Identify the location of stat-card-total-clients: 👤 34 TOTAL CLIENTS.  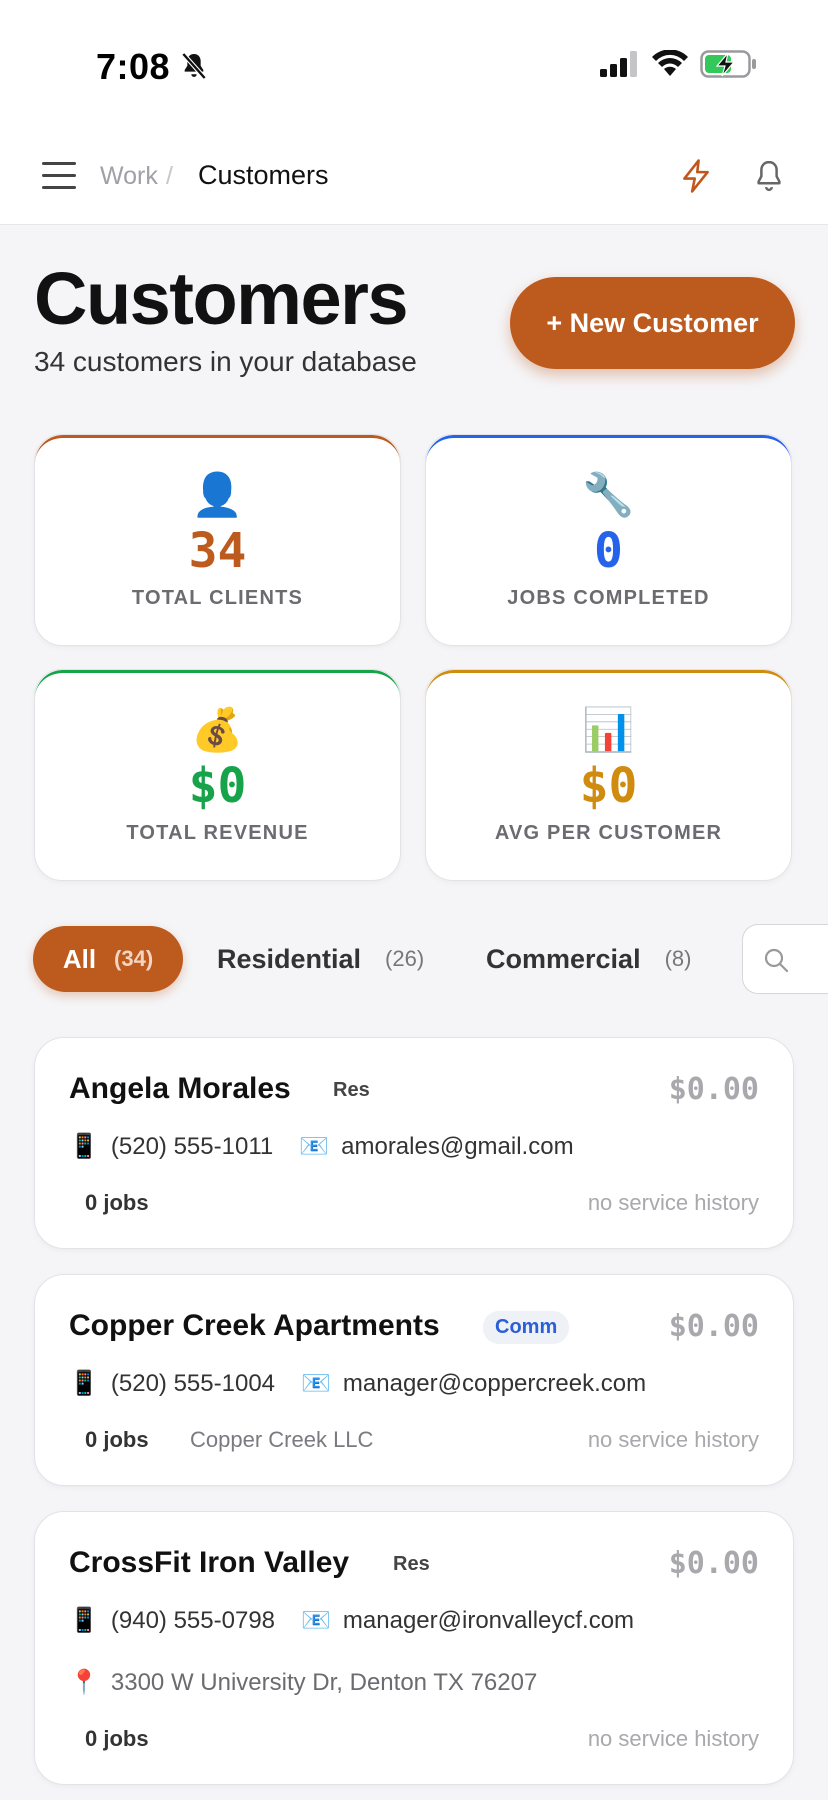
(217, 540).